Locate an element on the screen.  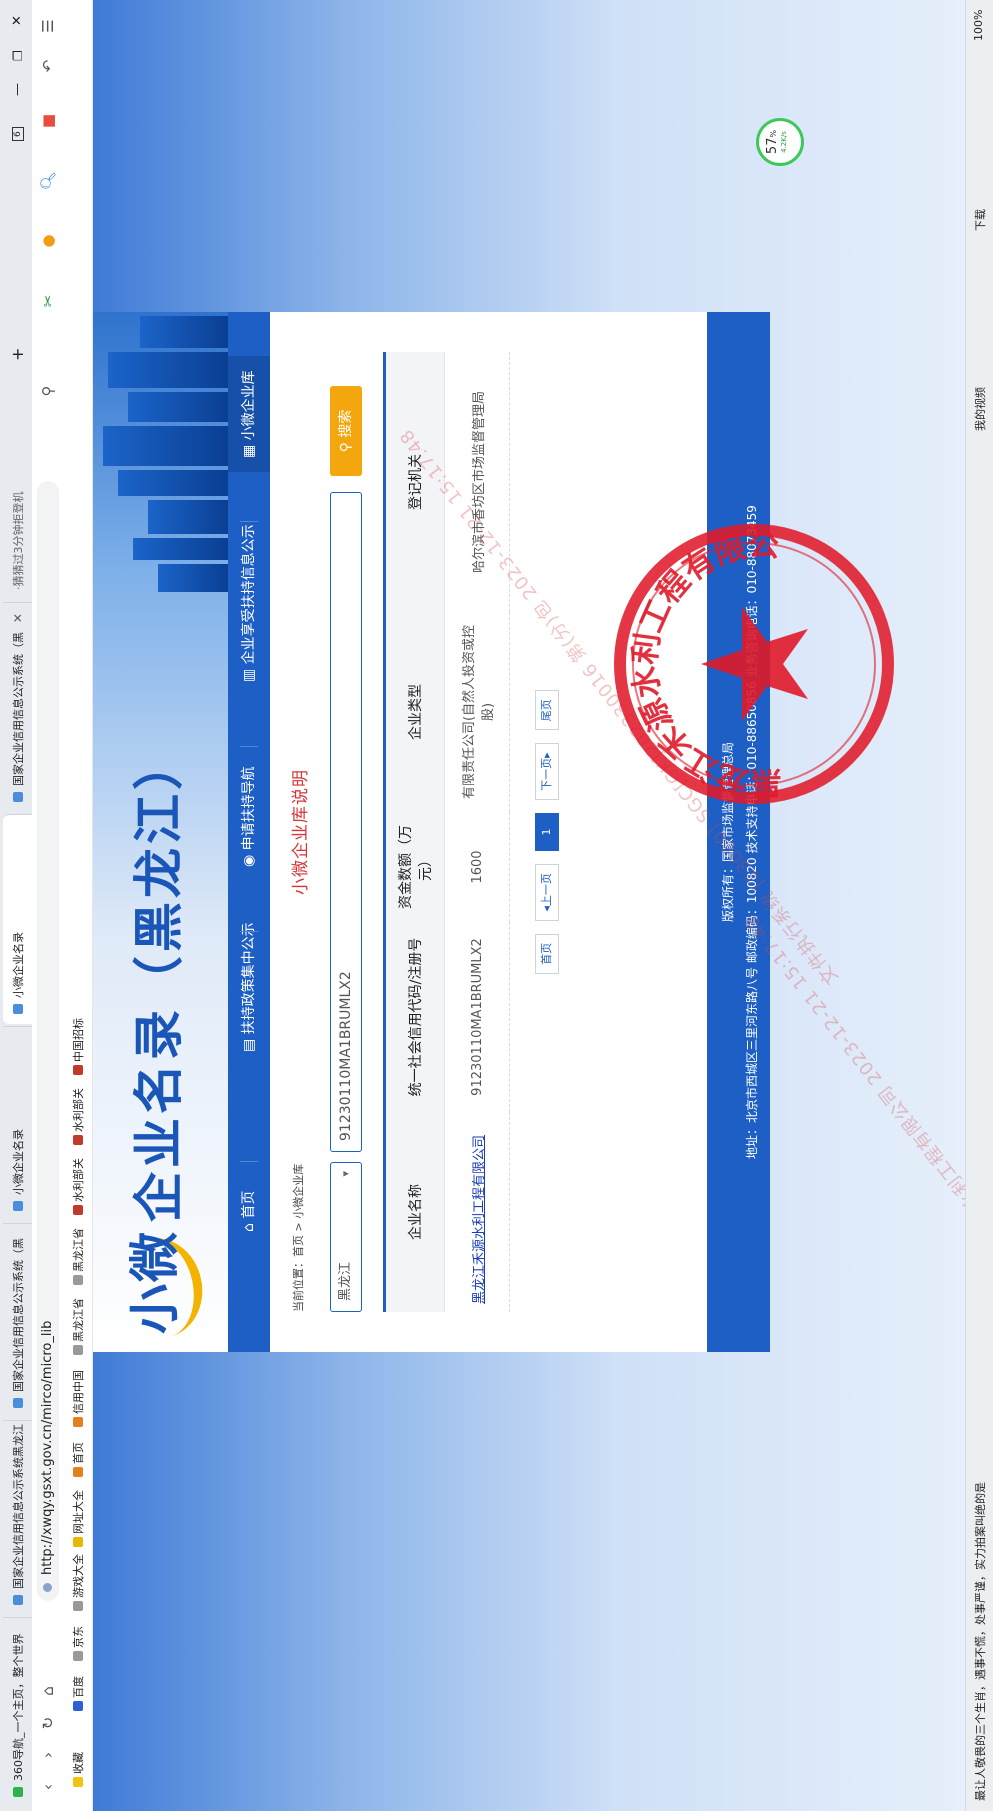
info-icon: ▥ is located at coordinates (249, 673).